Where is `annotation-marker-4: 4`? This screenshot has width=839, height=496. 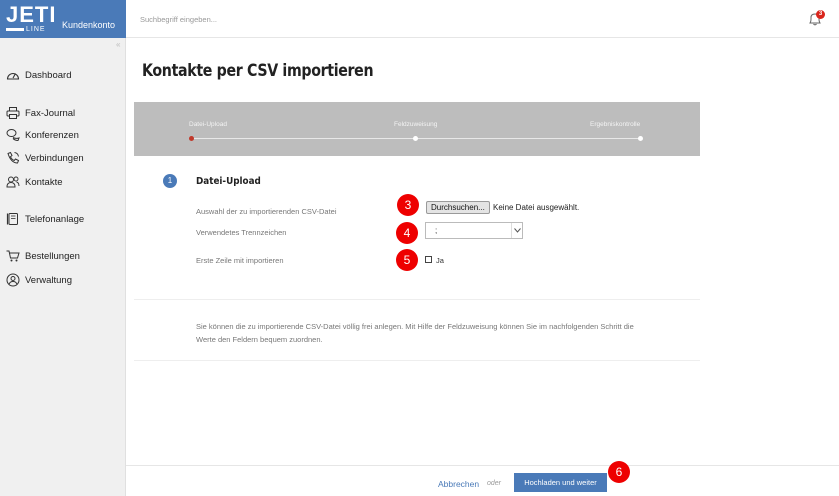
annotation-marker-4: 4 is located at coordinates (407, 233).